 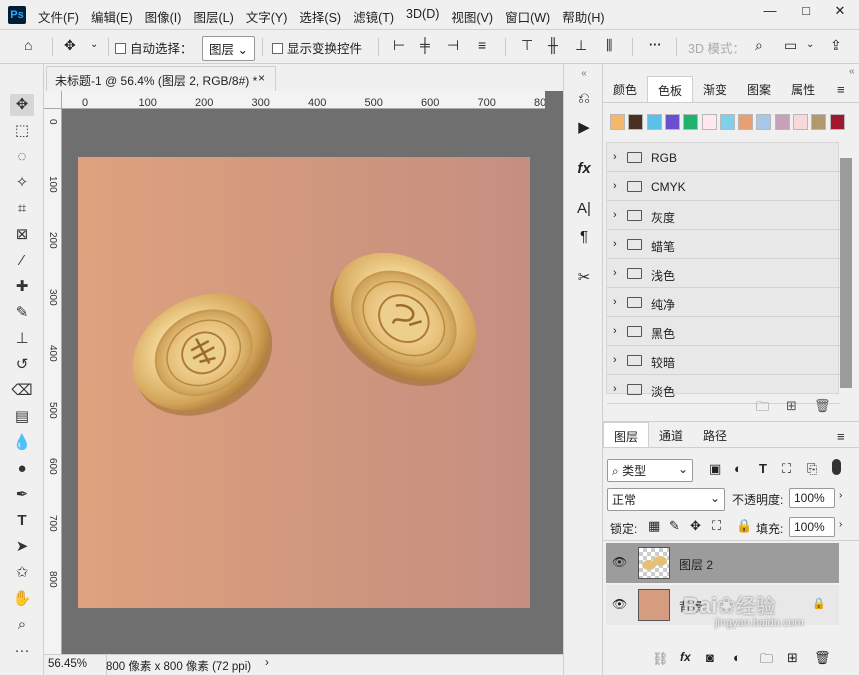 I want to click on move-tool-icon: ✥, so click(x=22, y=105).